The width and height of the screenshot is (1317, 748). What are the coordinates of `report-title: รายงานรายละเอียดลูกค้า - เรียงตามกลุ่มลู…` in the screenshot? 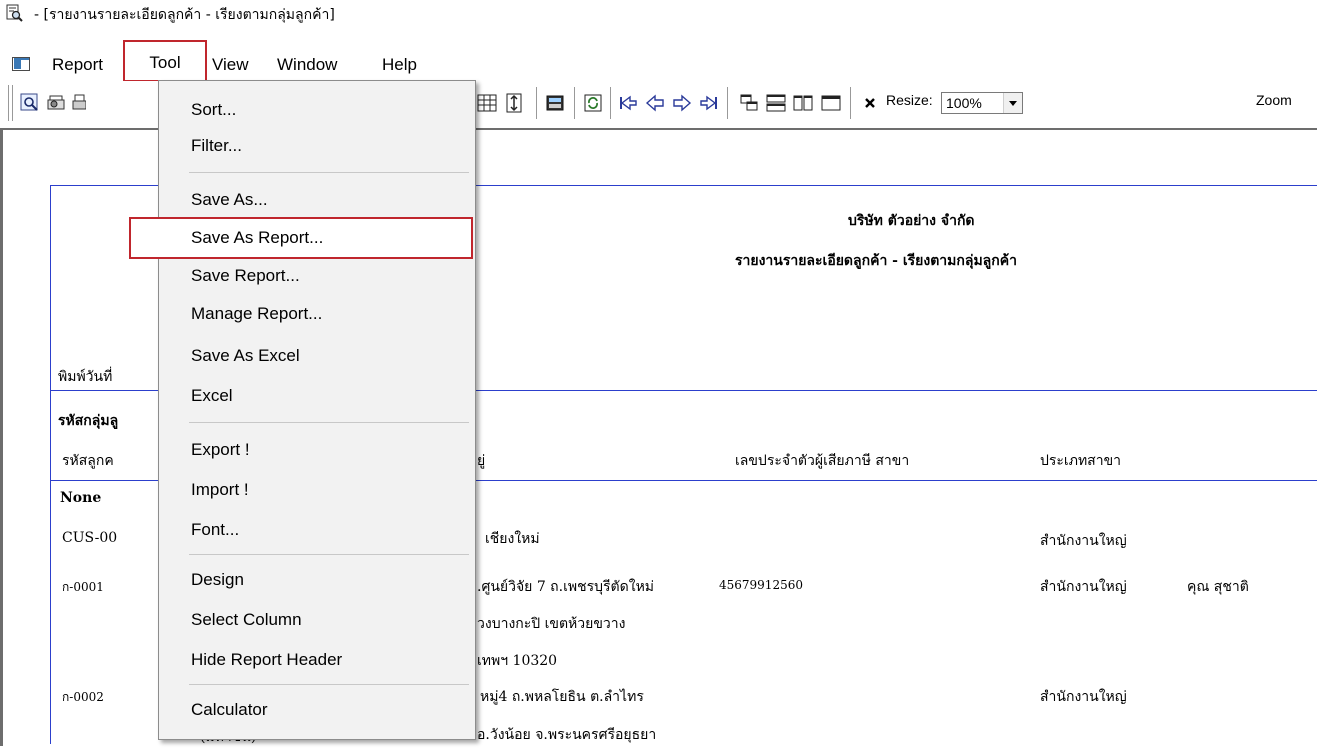 It's located at (876, 261).